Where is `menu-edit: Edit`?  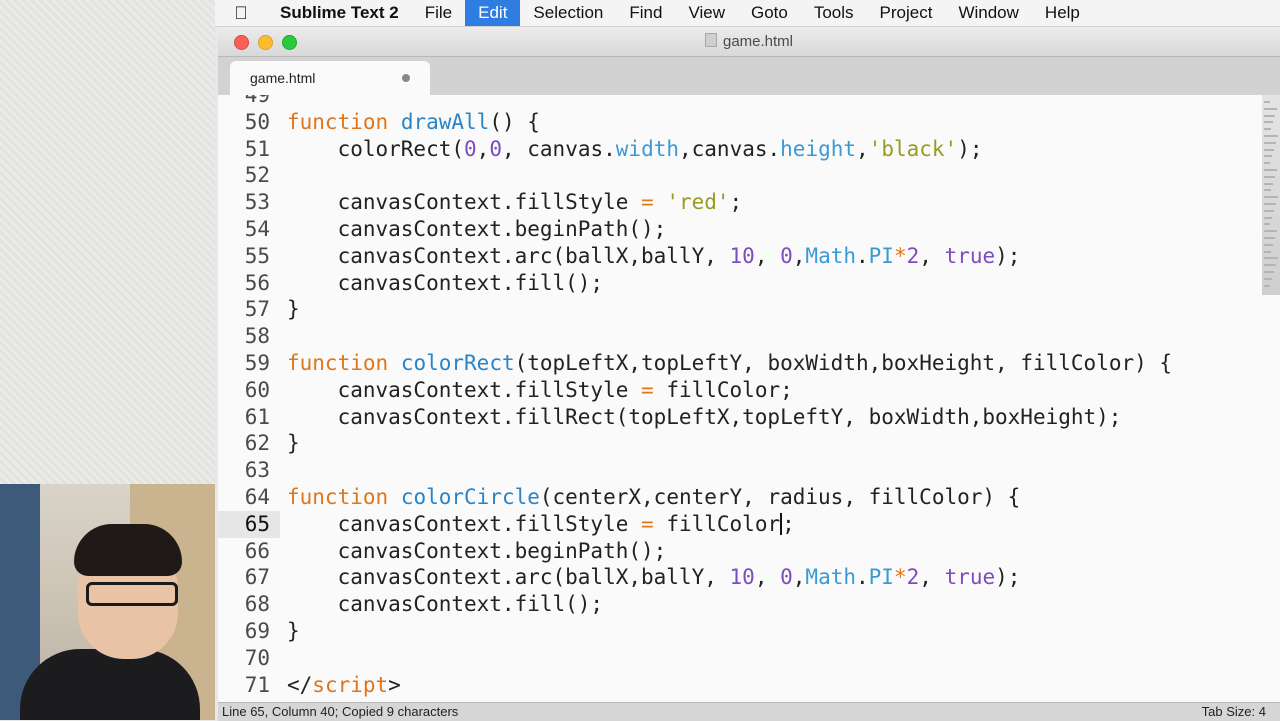
menu-edit: Edit is located at coordinates (493, 13).